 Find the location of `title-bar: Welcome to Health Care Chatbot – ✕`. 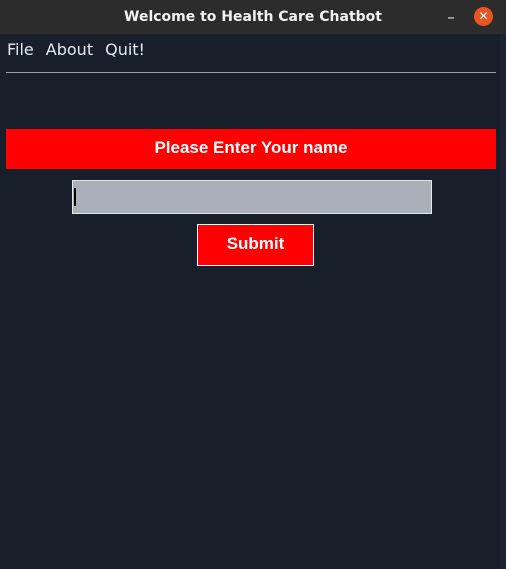

title-bar: Welcome to Health Care Chatbot – ✕ is located at coordinates (253, 17).